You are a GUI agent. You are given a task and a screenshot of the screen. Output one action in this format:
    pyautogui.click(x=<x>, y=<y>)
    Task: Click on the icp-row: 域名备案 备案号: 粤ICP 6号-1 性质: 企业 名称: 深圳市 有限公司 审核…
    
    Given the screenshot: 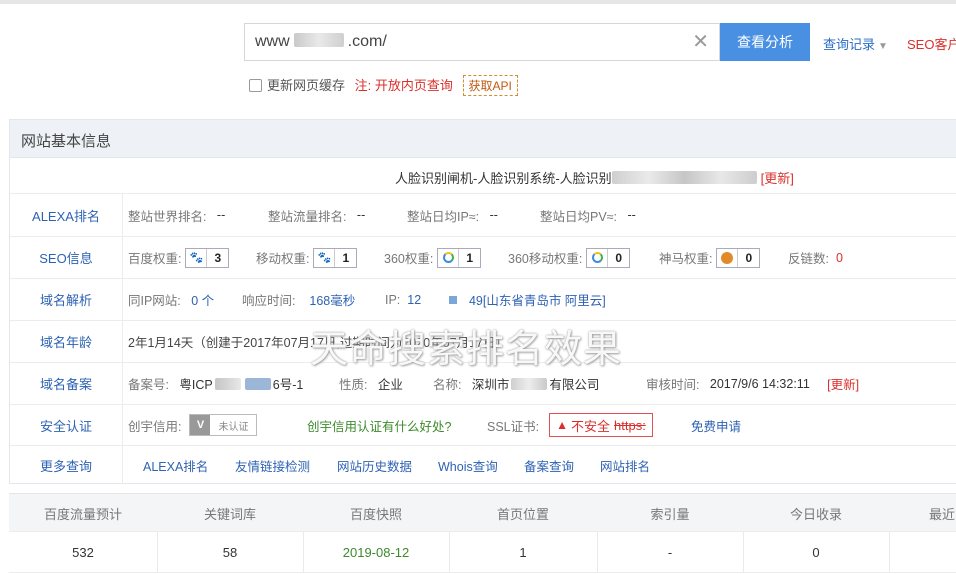 What is the action you would take?
    pyautogui.click(x=483, y=384)
    